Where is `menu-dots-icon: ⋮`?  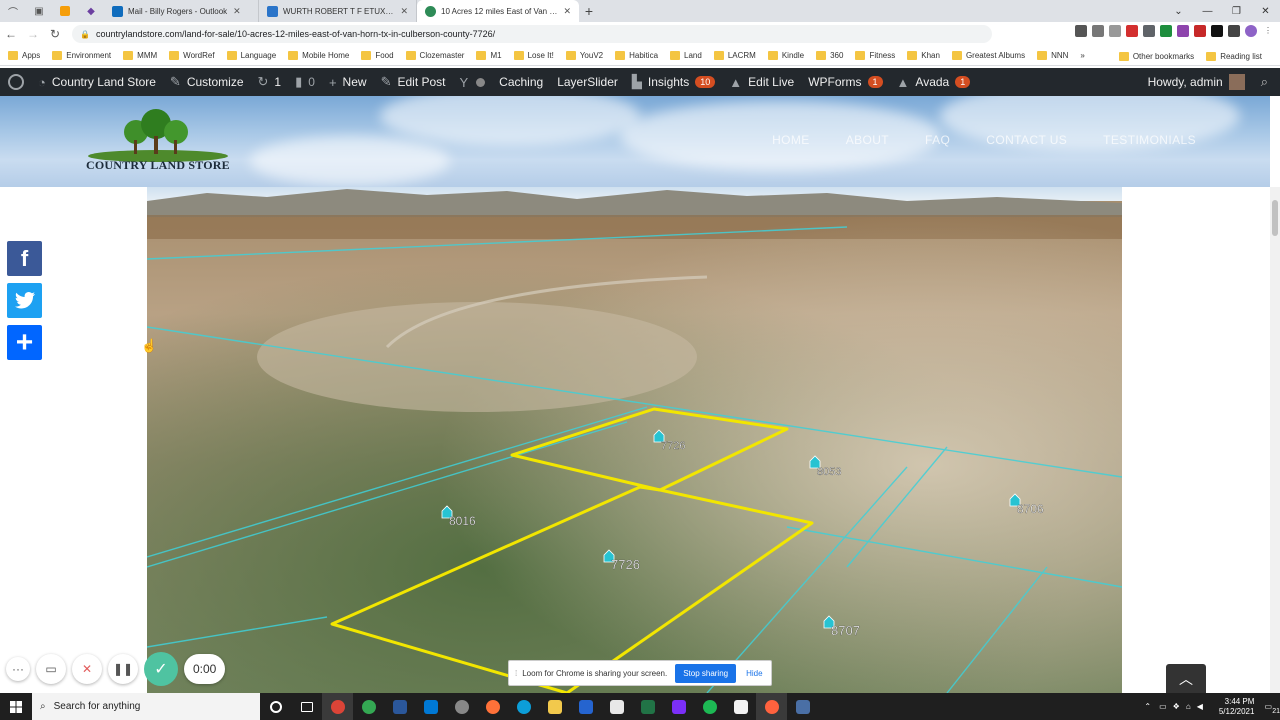 menu-dots-icon: ⋮ is located at coordinates (1268, 31).